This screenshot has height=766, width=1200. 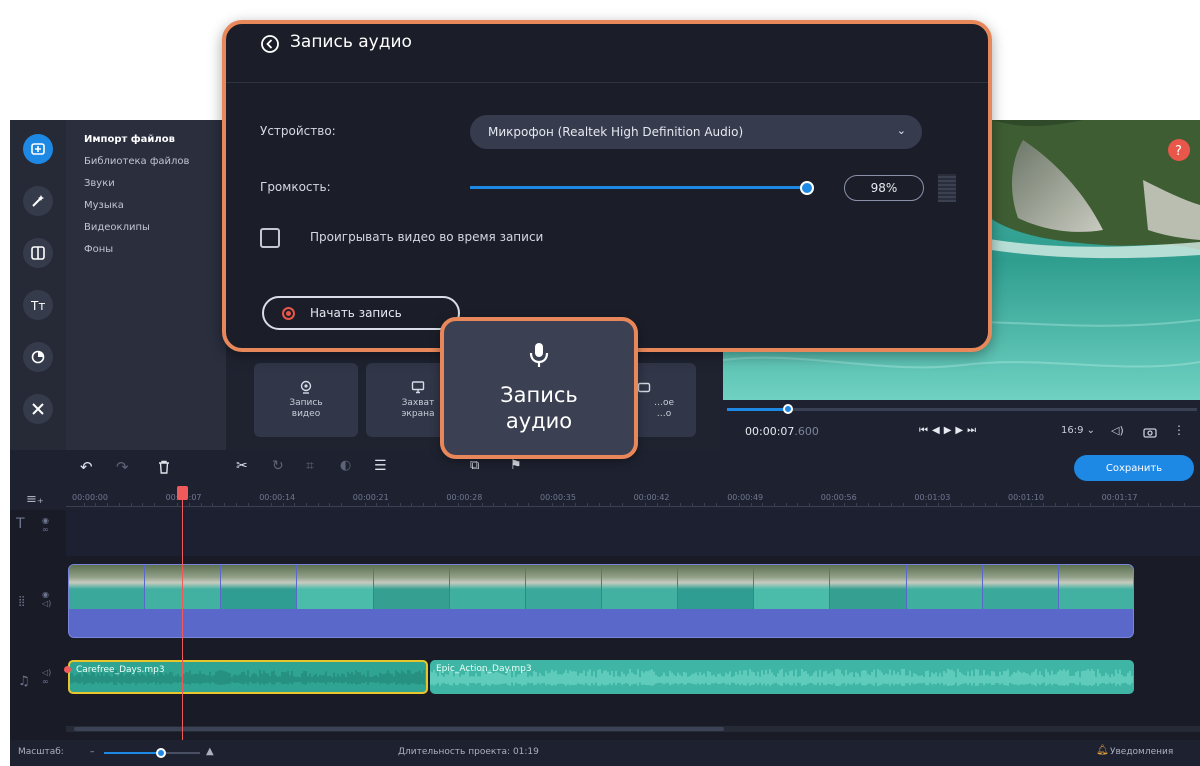 I want to click on timeline-scrollbar-thumb, so click(x=399, y=729).